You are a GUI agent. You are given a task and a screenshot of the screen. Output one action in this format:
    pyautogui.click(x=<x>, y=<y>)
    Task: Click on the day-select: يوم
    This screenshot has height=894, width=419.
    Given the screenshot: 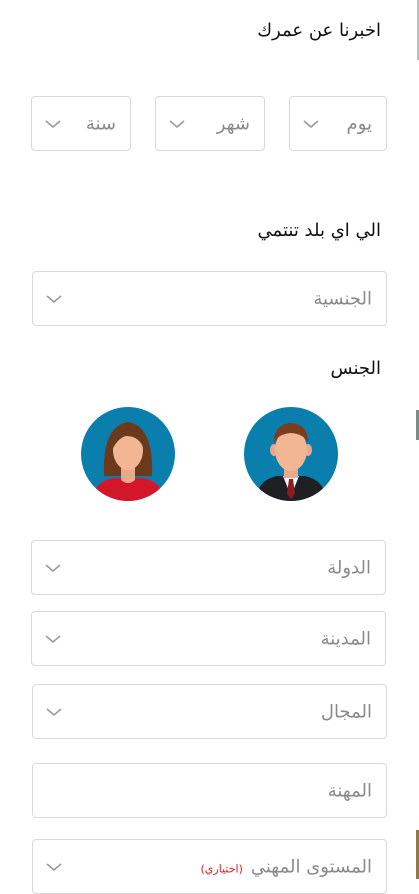 What is the action you would take?
    pyautogui.click(x=338, y=123)
    